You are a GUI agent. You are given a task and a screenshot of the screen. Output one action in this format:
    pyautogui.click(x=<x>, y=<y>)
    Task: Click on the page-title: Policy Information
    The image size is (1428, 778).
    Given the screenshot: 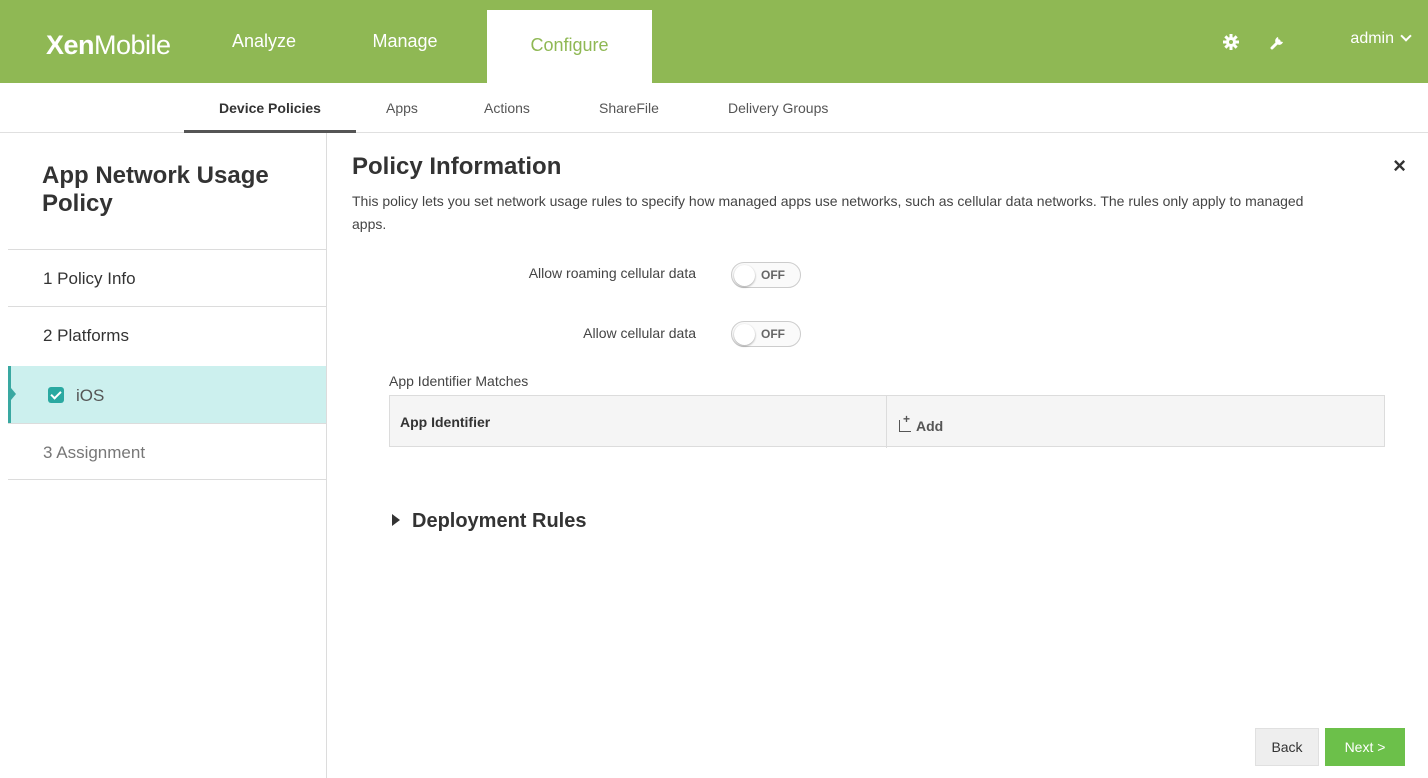 What is the action you would take?
    pyautogui.click(x=457, y=166)
    